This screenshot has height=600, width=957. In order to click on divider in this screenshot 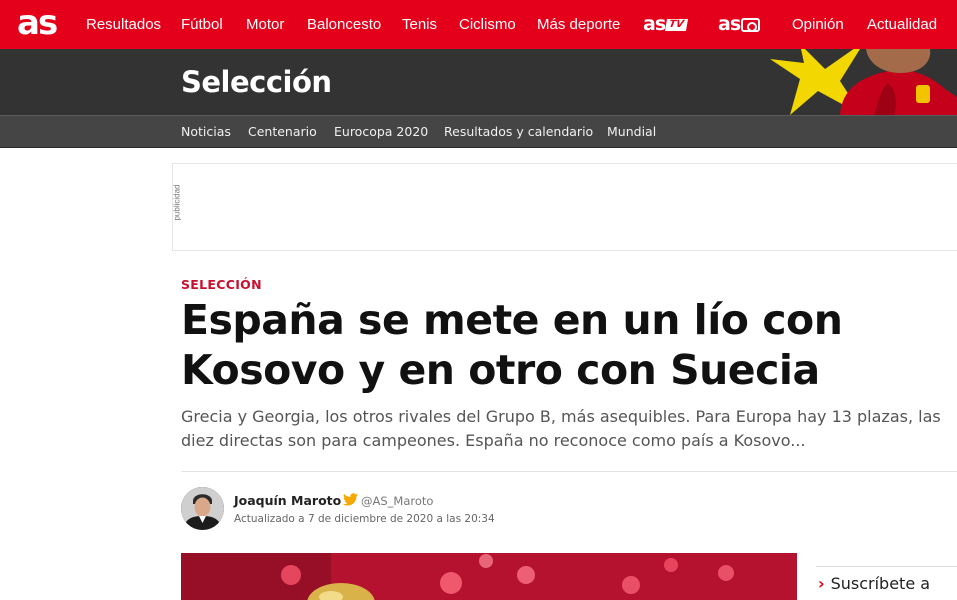, I will do `click(569, 471)`.